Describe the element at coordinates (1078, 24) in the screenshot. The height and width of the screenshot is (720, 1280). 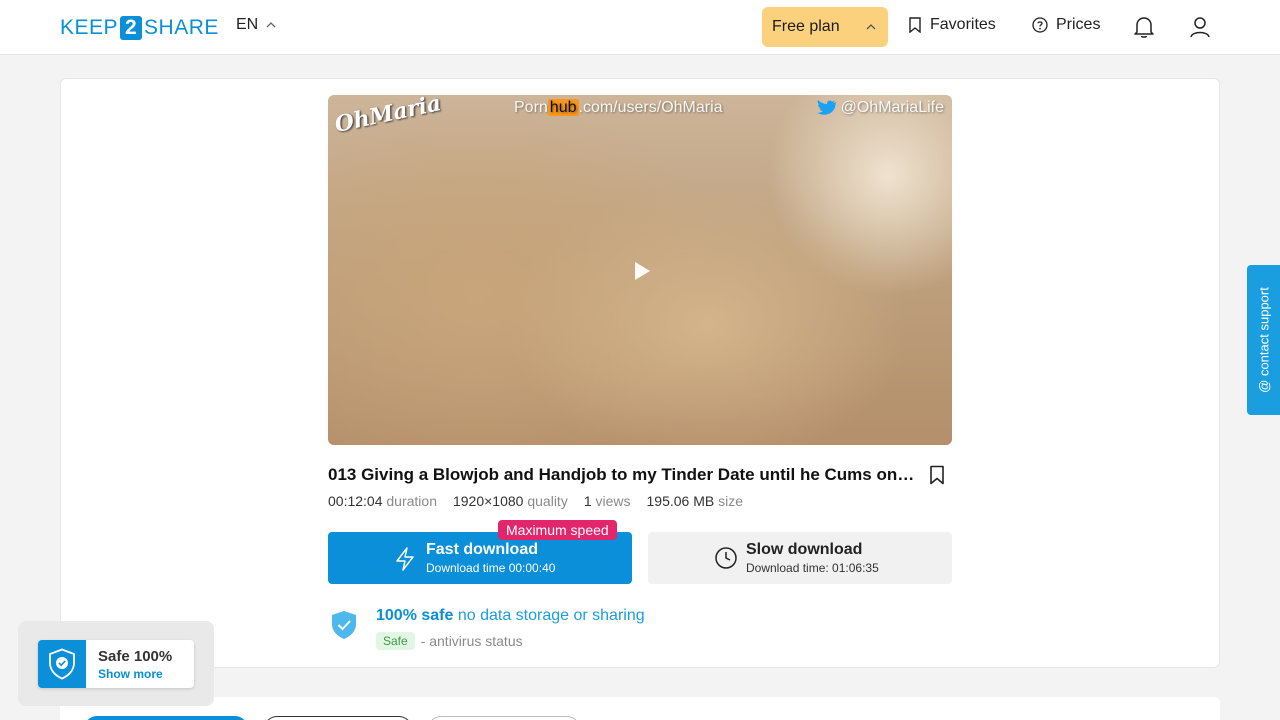
I see `prices-label: Prices` at that location.